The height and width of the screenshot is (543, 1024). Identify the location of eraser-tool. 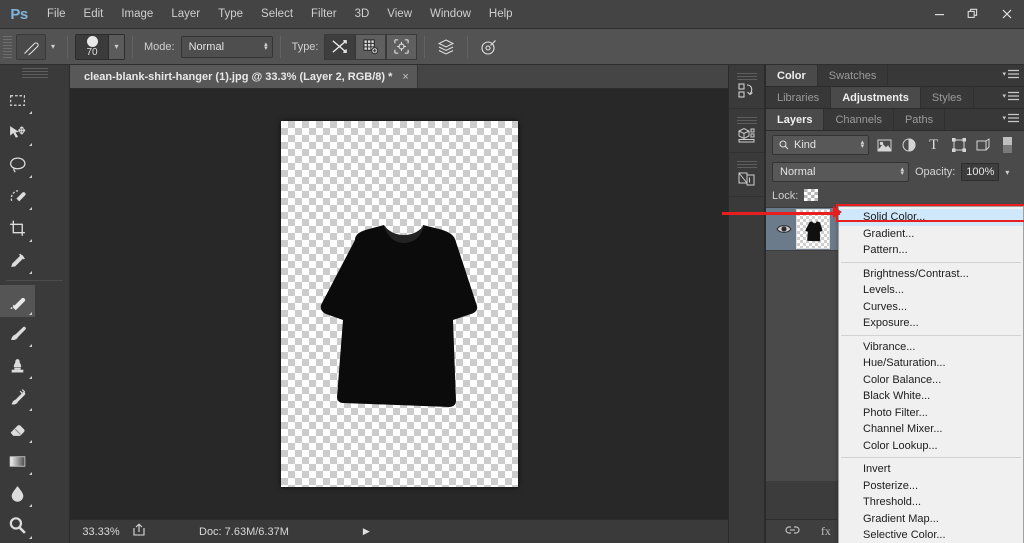
(17, 429).